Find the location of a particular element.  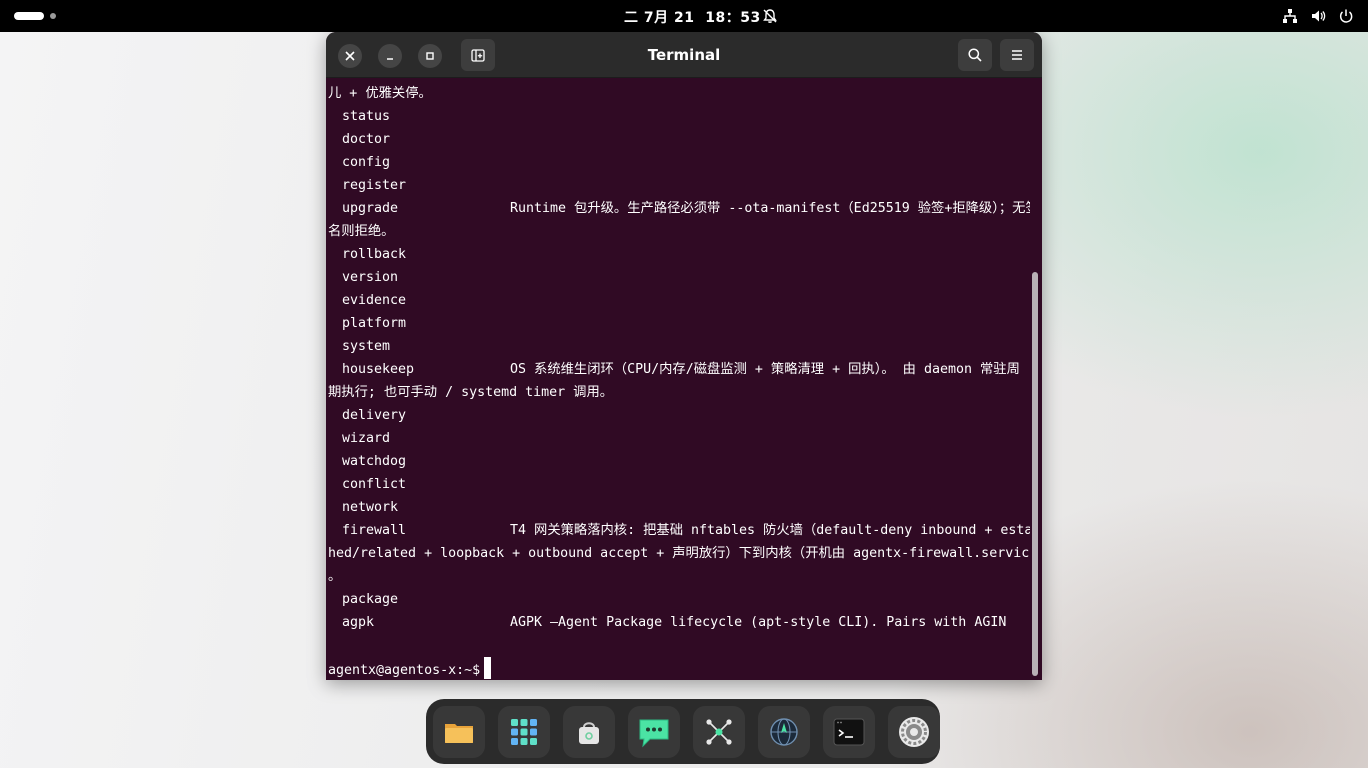

dock is located at coordinates (683, 731).